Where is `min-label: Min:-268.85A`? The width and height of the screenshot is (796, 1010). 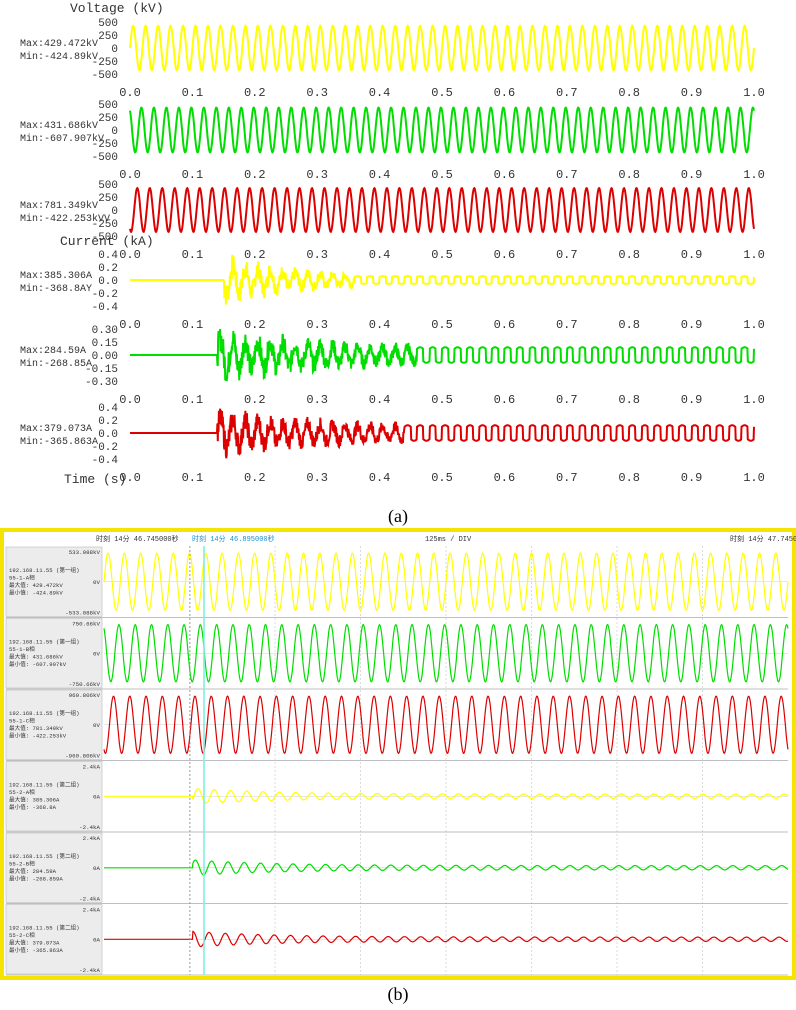 min-label: Min:-268.85A is located at coordinates (56, 364).